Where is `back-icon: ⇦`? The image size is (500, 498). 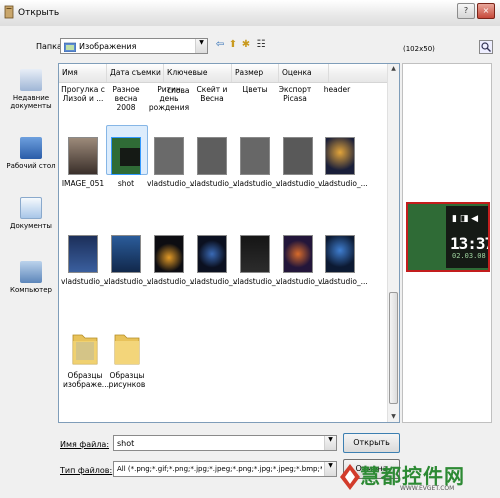 back-icon: ⇦ is located at coordinates (220, 45).